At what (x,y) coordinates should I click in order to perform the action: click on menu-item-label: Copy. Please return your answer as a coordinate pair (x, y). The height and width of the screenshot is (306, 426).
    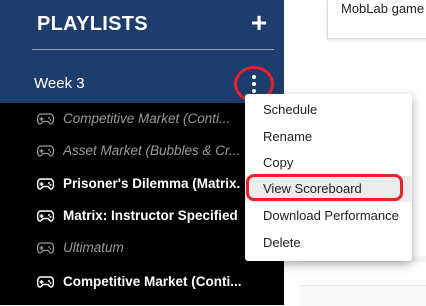
    Looking at the image, I should click on (278, 162).